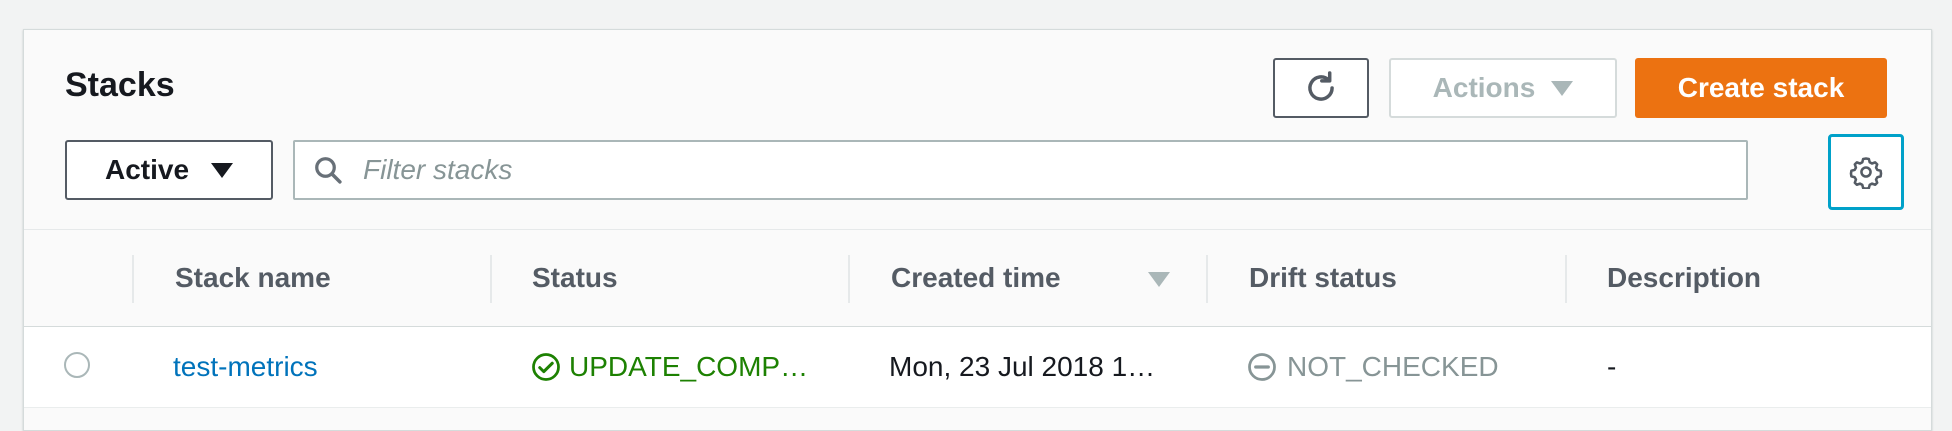  What do you see at coordinates (120, 85) in the screenshot?
I see `page-title: Stacks` at bounding box center [120, 85].